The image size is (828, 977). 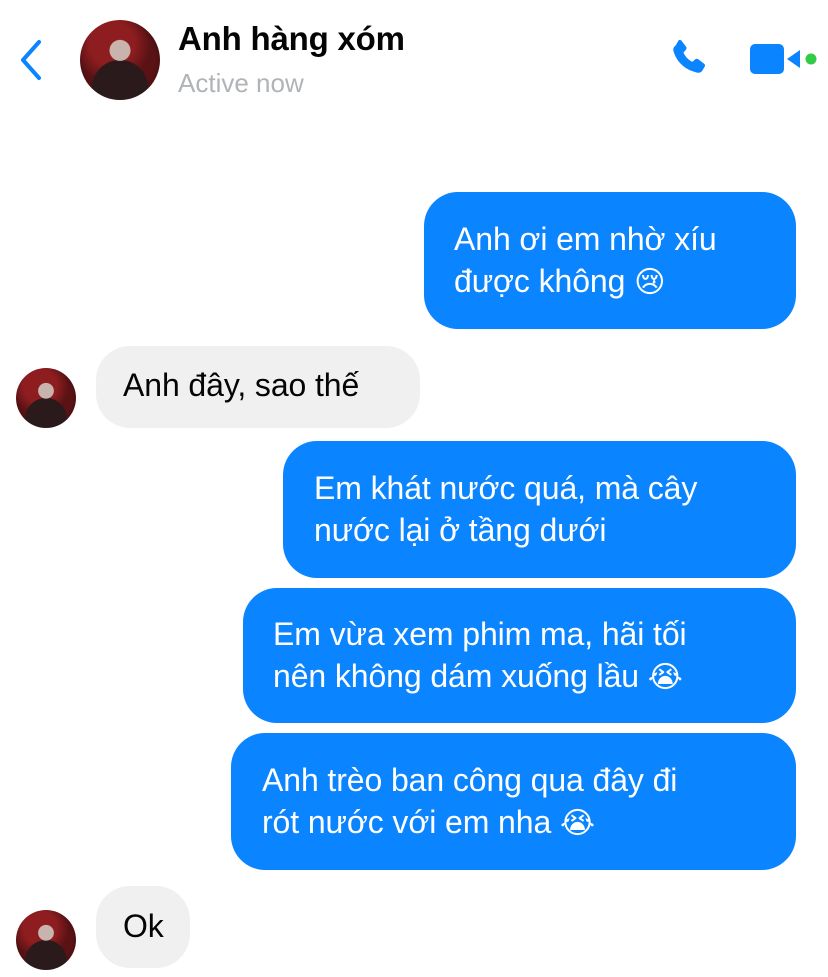 I want to click on incoming-message: Anh đây, sao thế, so click(x=258, y=387).